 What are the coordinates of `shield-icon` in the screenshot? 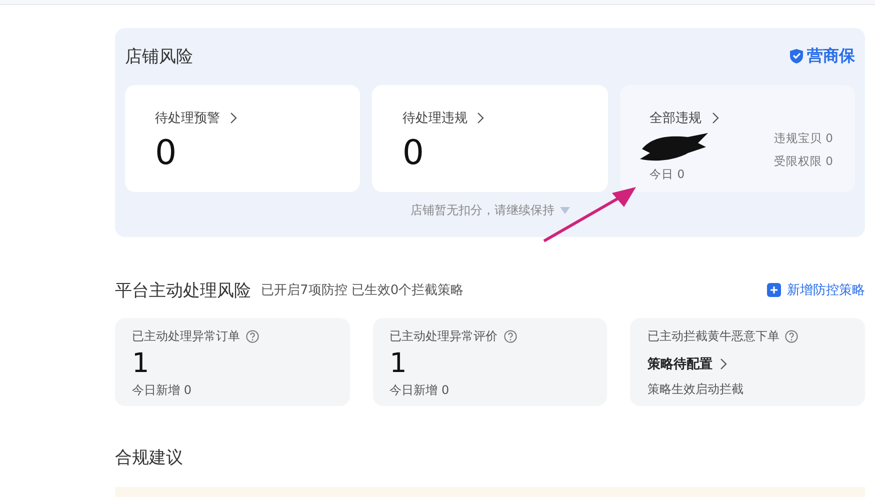 It's located at (796, 56).